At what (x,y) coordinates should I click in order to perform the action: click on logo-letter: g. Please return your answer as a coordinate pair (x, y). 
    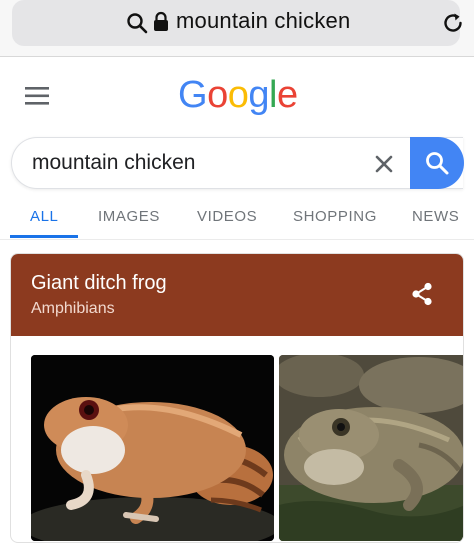
    Looking at the image, I should click on (258, 95).